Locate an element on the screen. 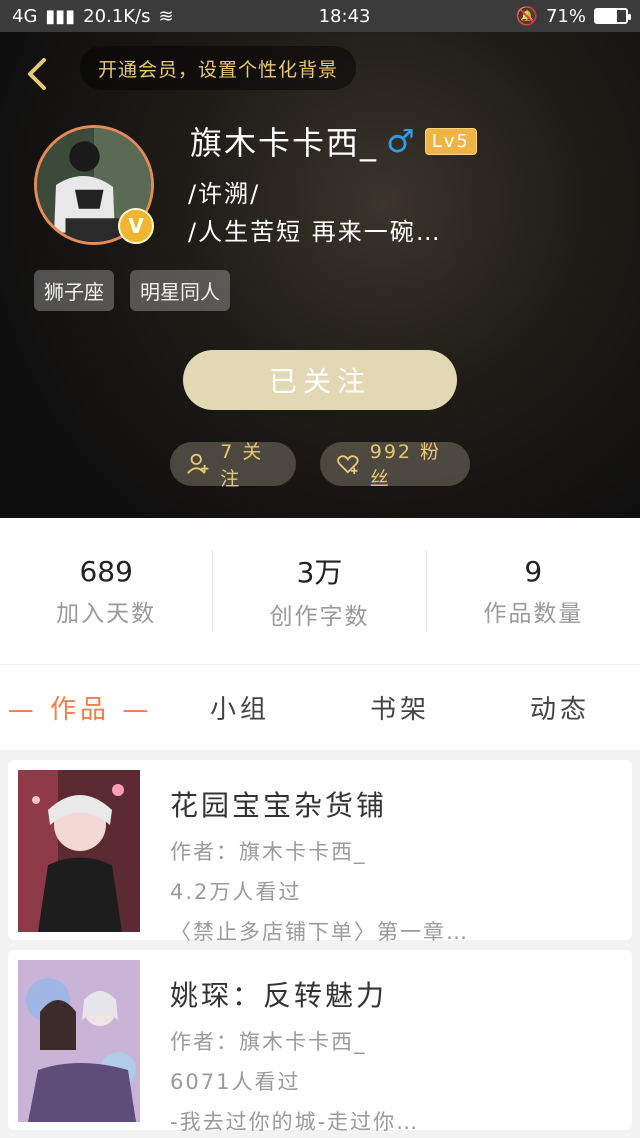  username: 旗木卡卡西_ is located at coordinates (284, 143).